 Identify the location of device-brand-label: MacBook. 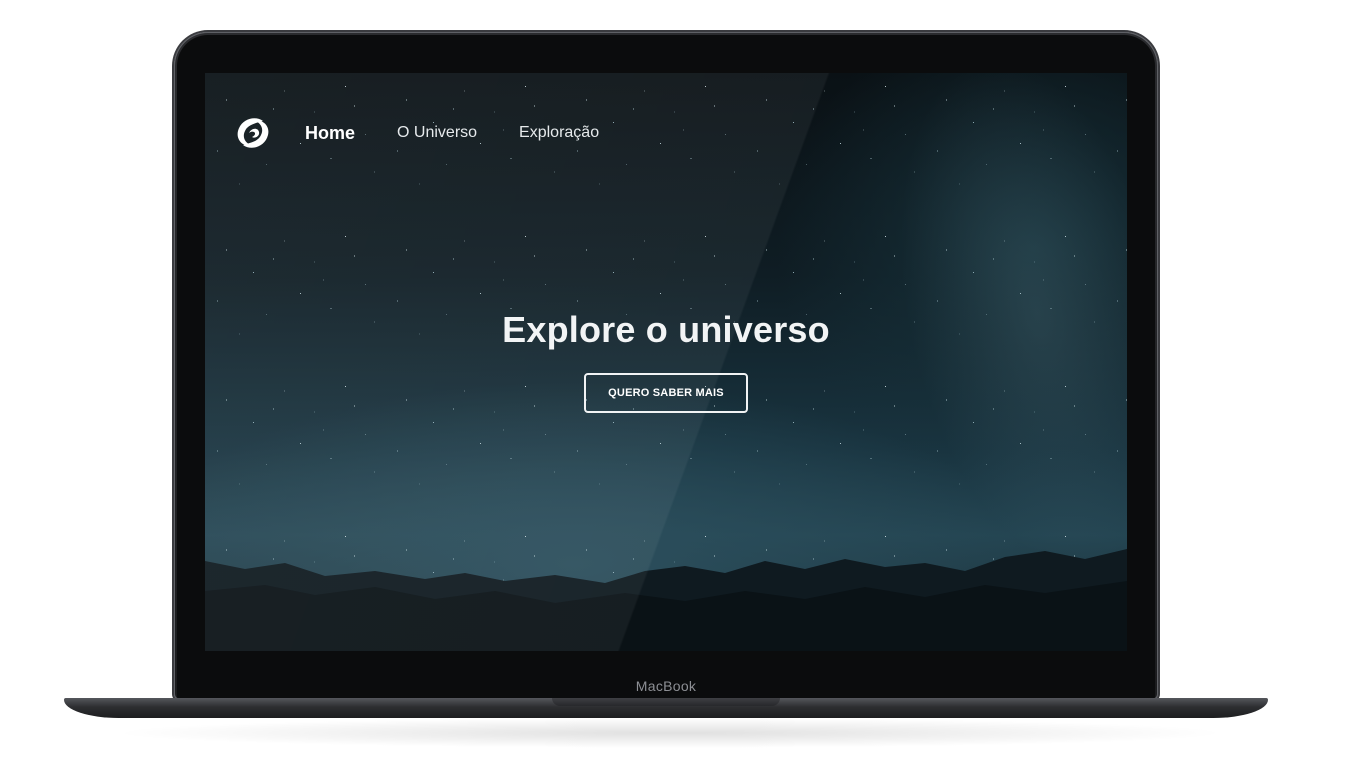
(666, 686).